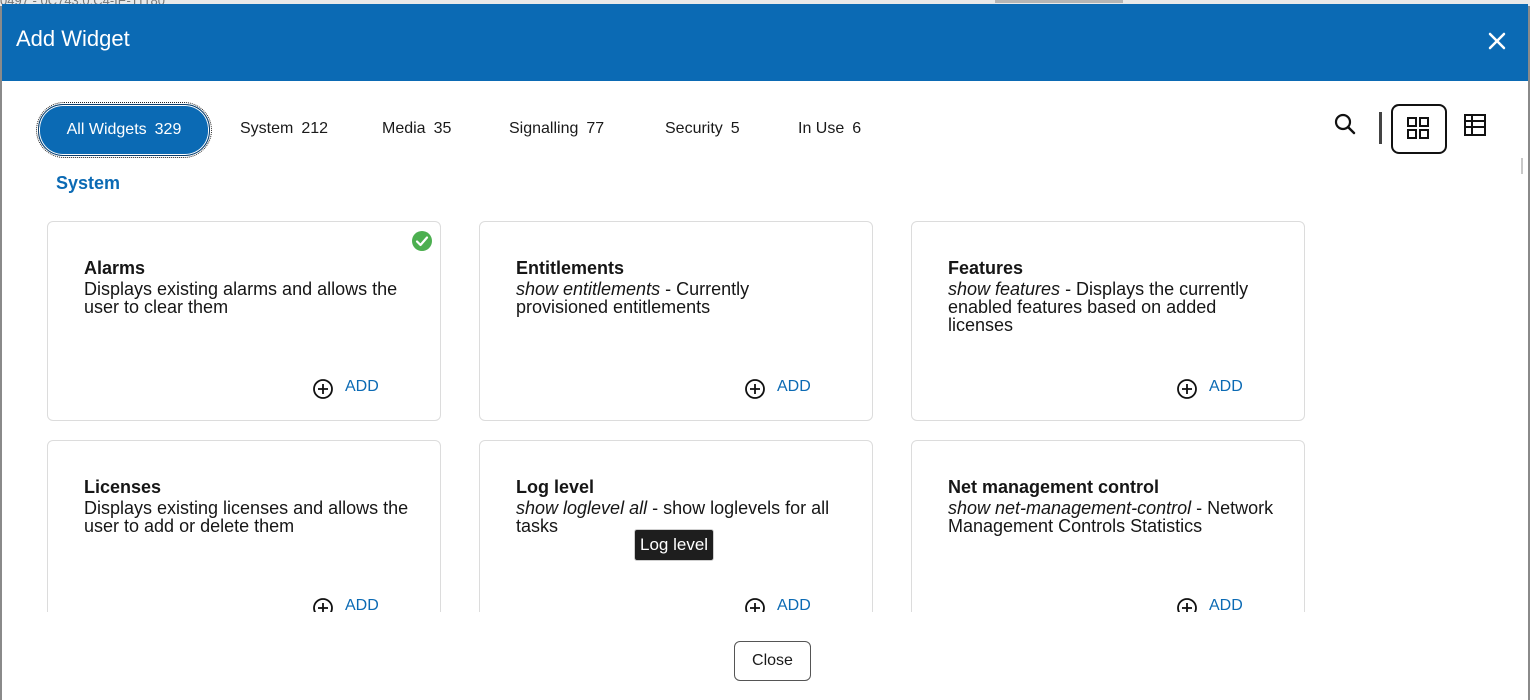  What do you see at coordinates (772, 661) in the screenshot?
I see `close-button: Close` at bounding box center [772, 661].